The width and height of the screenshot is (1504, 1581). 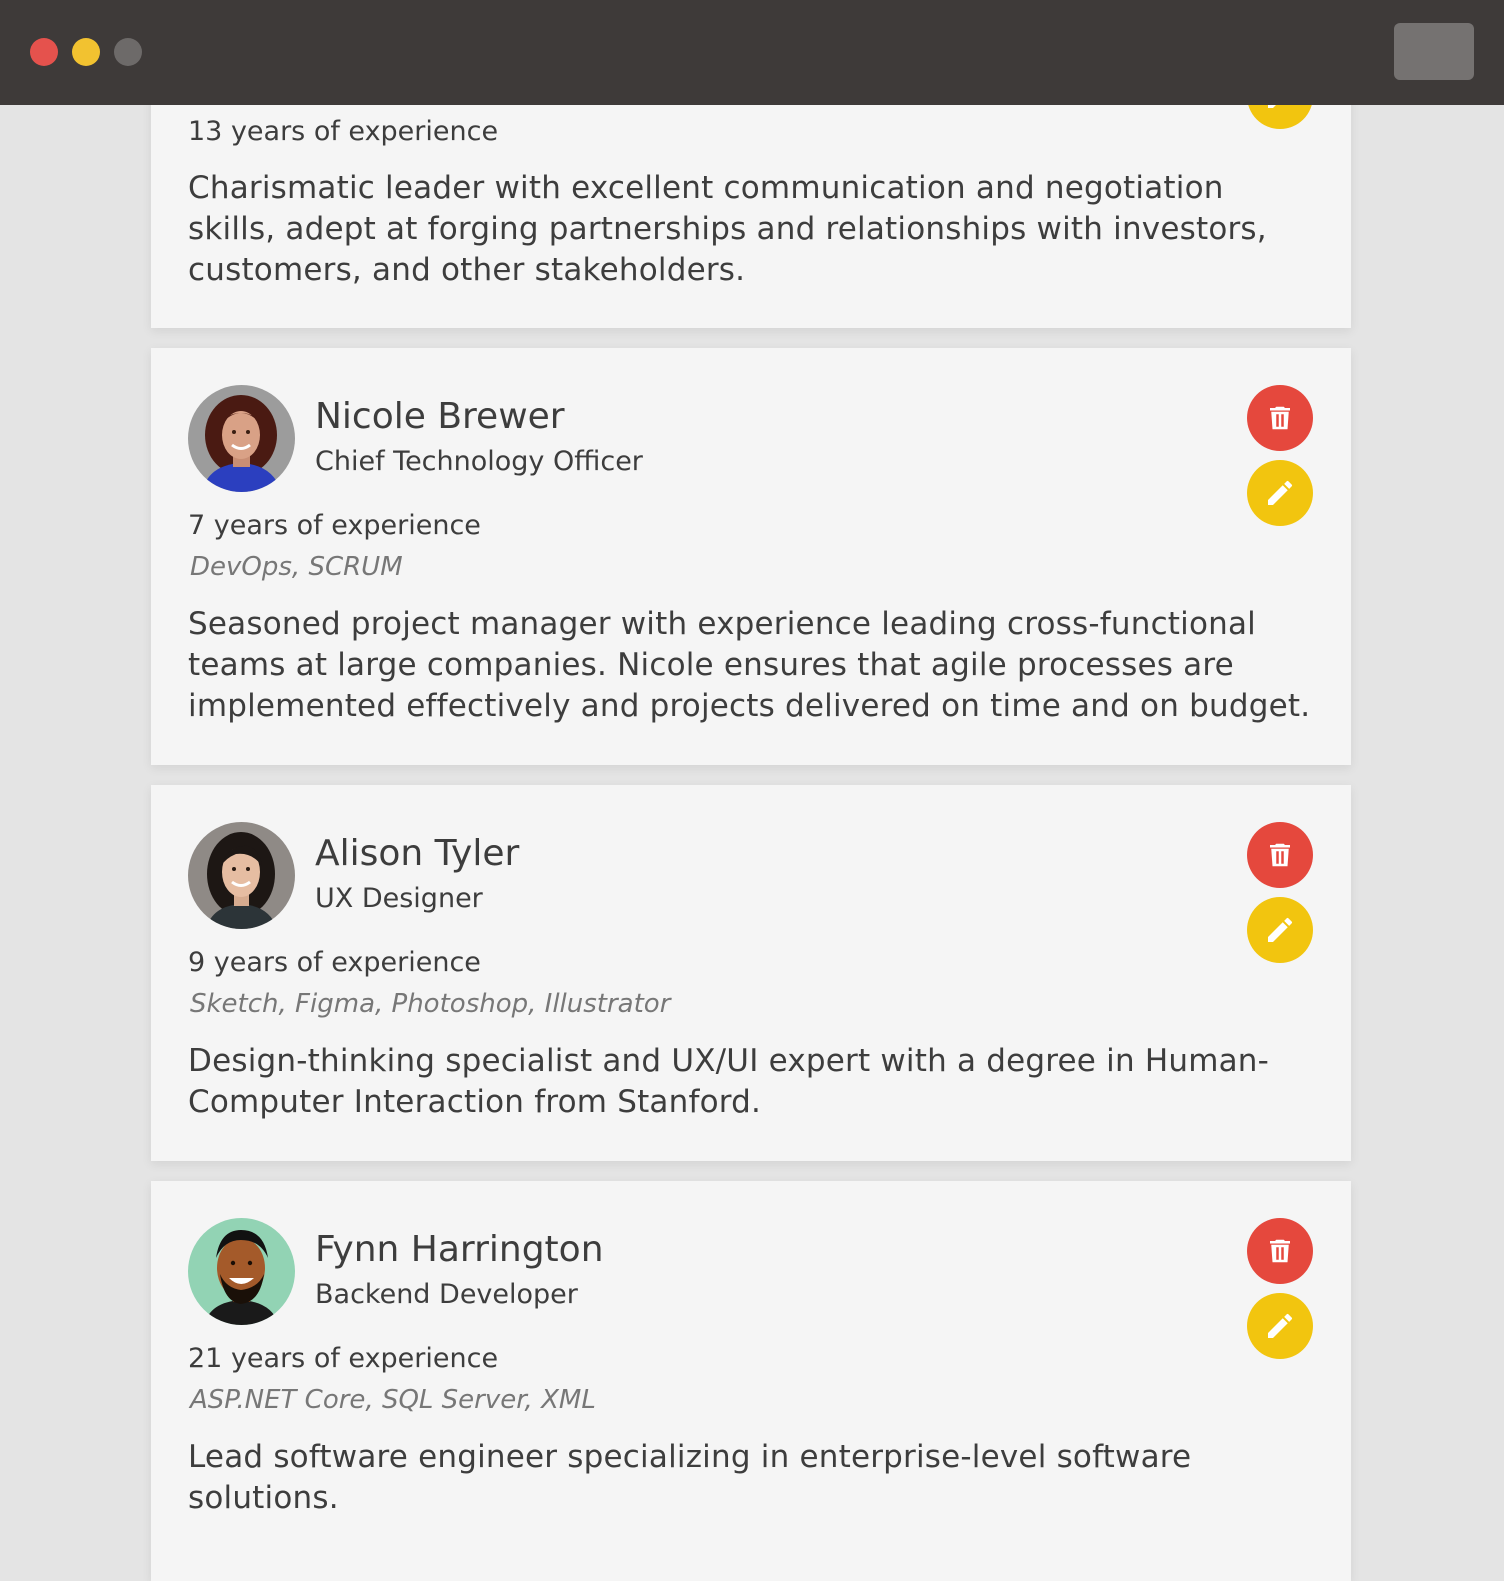 I want to click on experience-text: 13 years of experience, so click(x=343, y=131).